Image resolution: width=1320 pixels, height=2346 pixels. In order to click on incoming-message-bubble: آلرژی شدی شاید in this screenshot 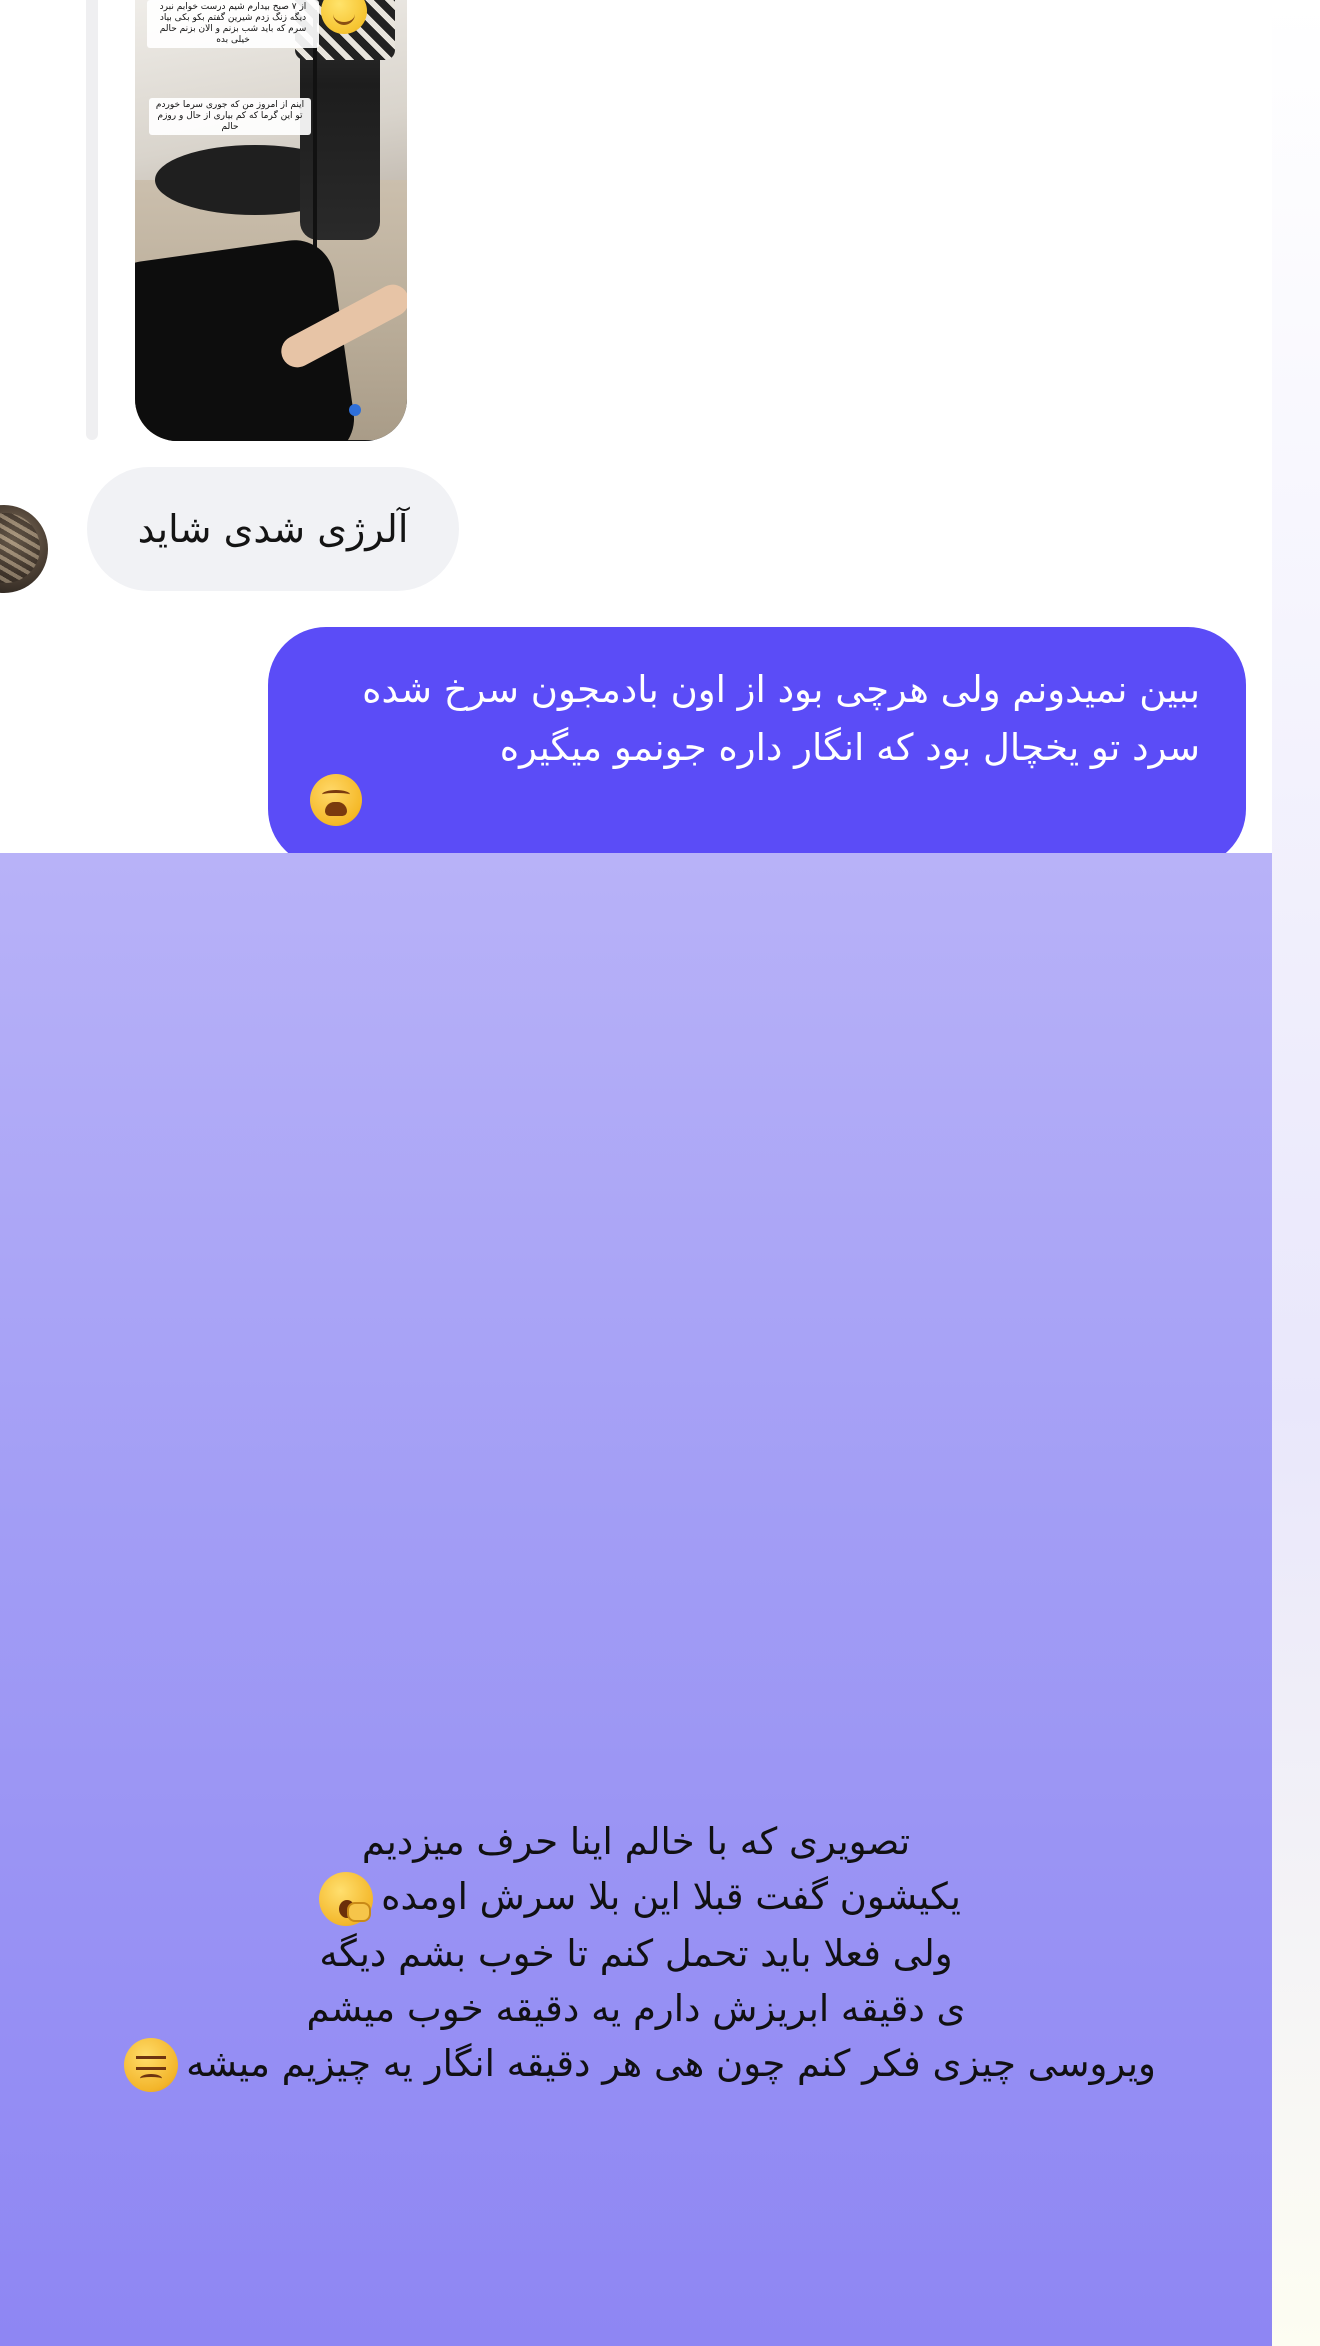, I will do `click(273, 529)`.